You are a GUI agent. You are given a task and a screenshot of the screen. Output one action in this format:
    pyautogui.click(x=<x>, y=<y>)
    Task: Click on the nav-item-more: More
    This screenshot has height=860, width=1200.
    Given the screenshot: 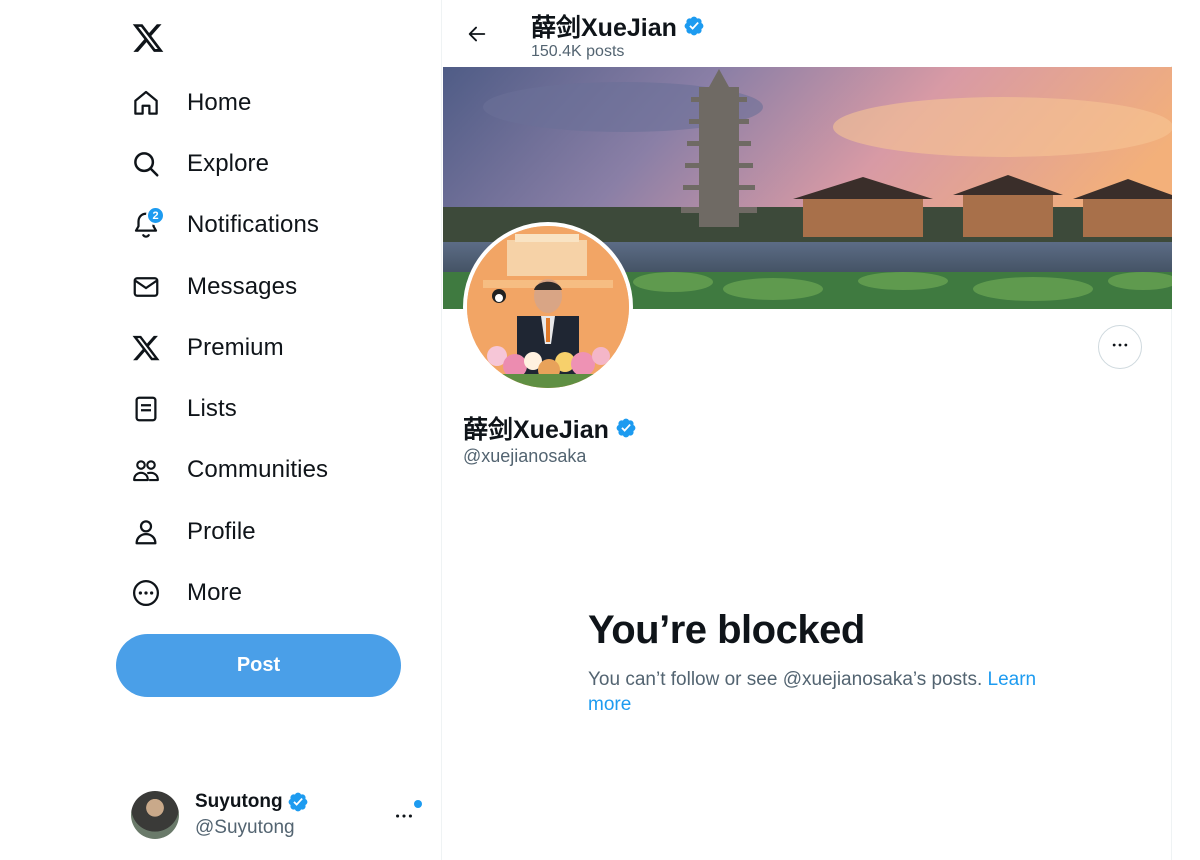 What is the action you would take?
    pyautogui.click(x=266, y=592)
    